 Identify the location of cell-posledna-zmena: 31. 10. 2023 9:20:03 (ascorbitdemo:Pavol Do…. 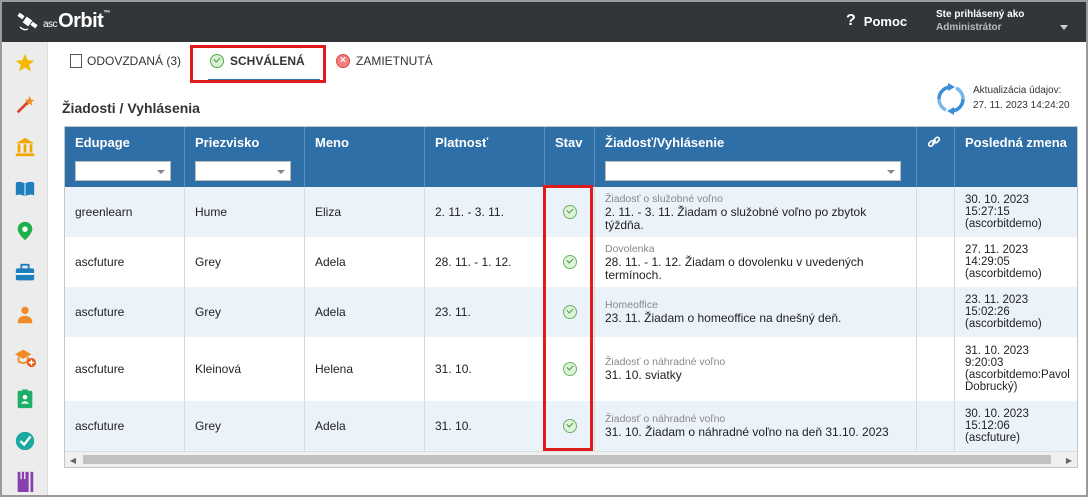
(1017, 369).